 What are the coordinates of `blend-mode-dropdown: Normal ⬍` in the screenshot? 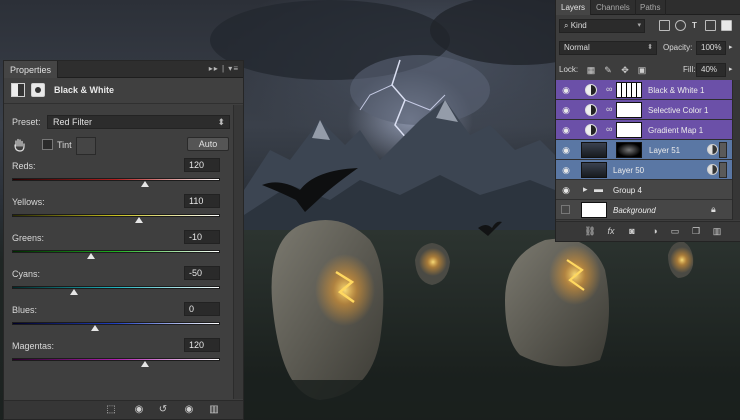 It's located at (608, 48).